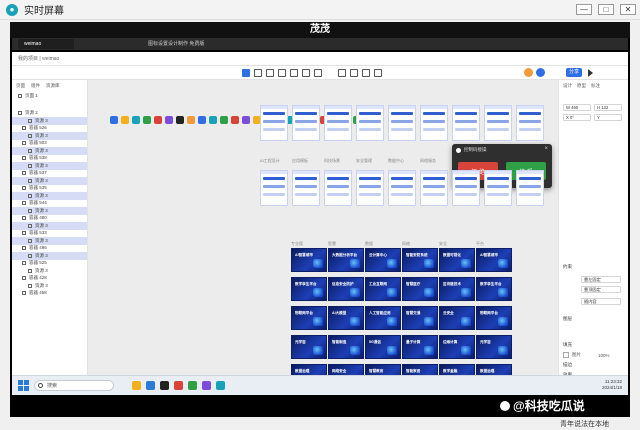 This screenshot has width=640, height=430. Describe the element at coordinates (608, 107) in the screenshot. I see `height-field: H 132` at that location.